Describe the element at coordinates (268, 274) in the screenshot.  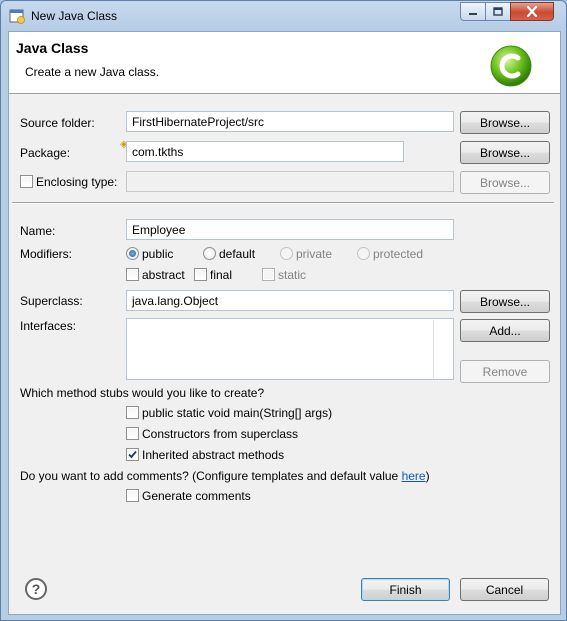
I see `modifier-static-checkbox` at that location.